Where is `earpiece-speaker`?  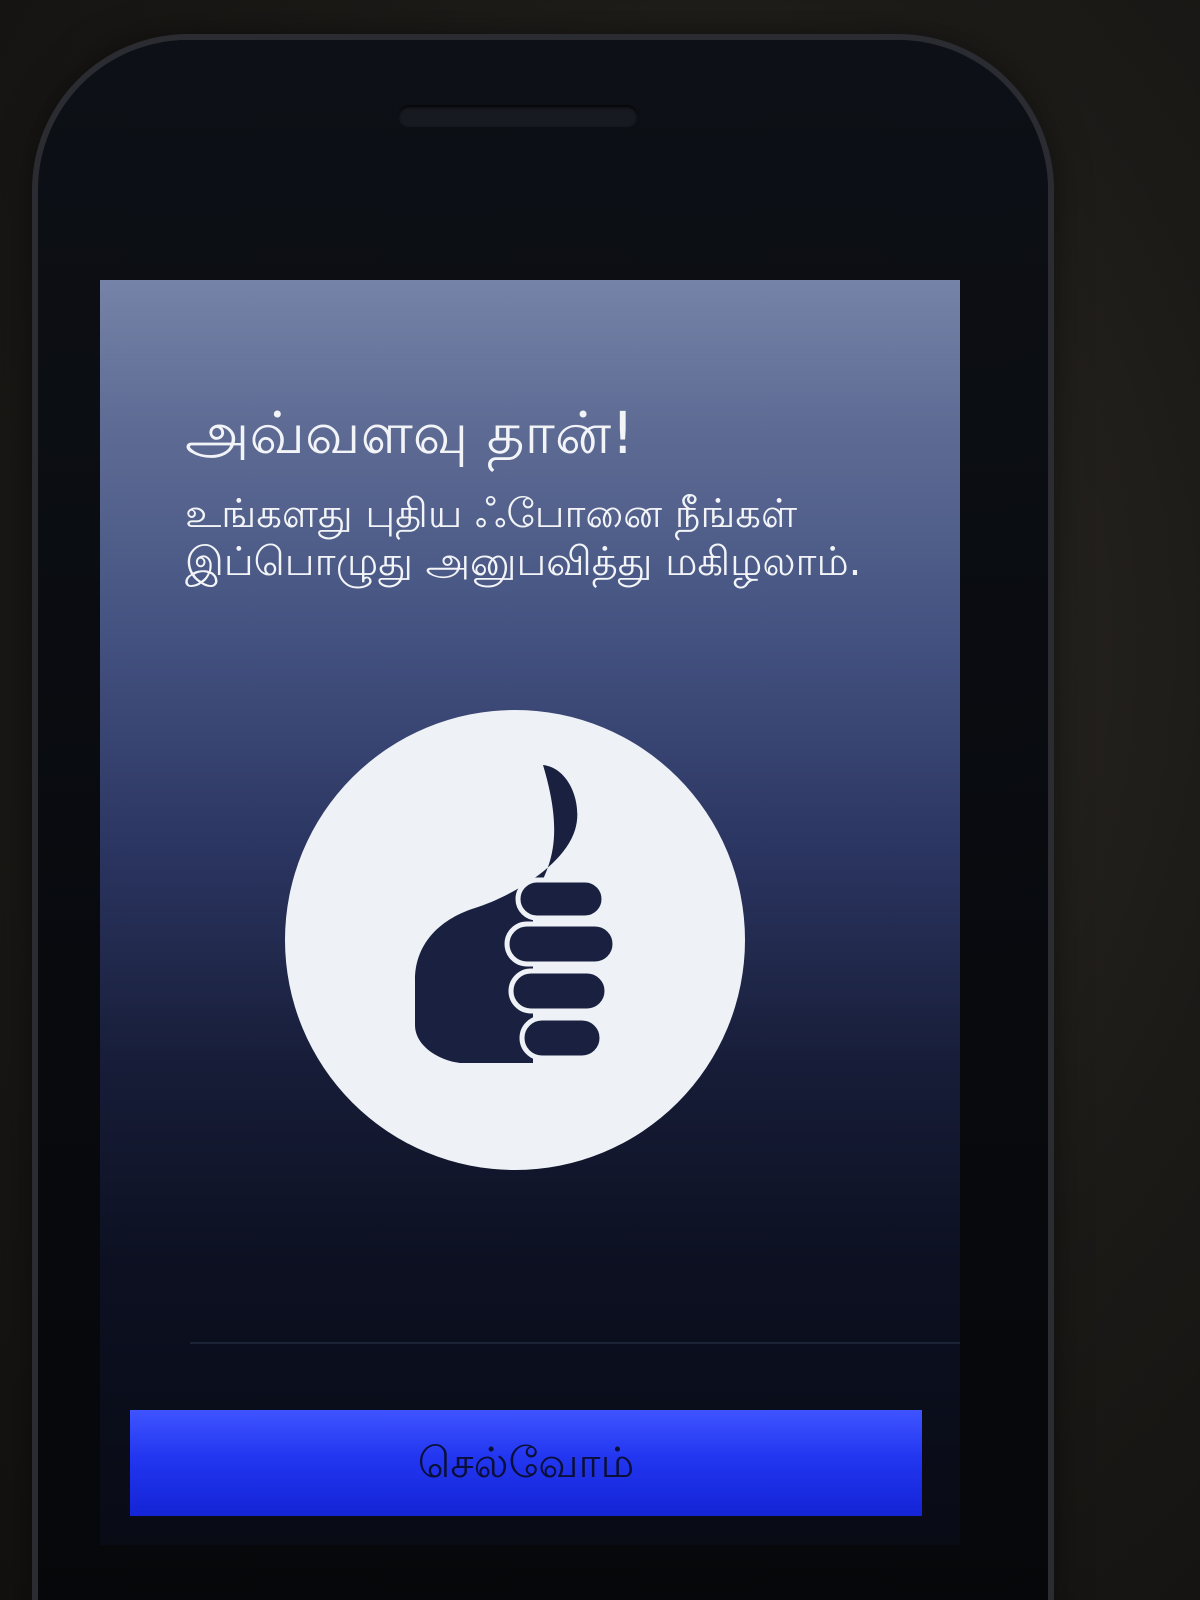 earpiece-speaker is located at coordinates (518, 116).